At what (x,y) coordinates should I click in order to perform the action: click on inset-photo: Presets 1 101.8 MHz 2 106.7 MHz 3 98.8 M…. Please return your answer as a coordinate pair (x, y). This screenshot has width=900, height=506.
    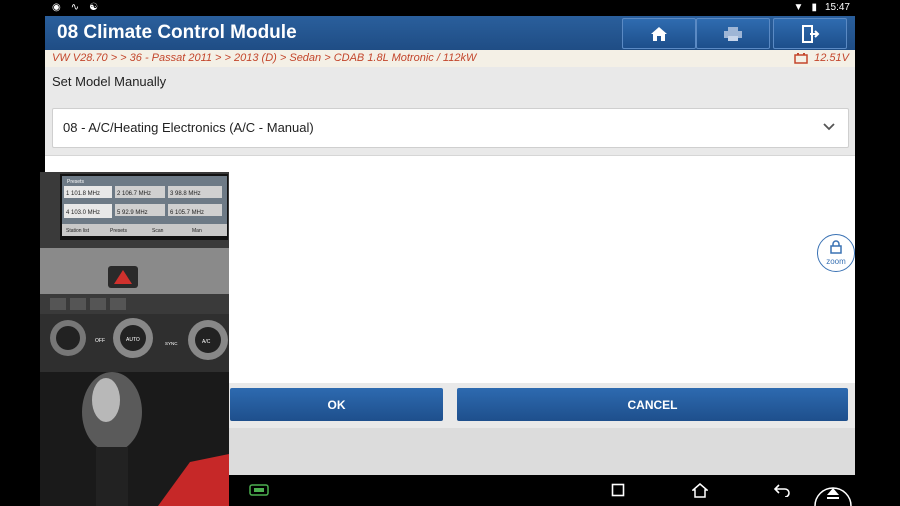
    Looking at the image, I should click on (134, 339).